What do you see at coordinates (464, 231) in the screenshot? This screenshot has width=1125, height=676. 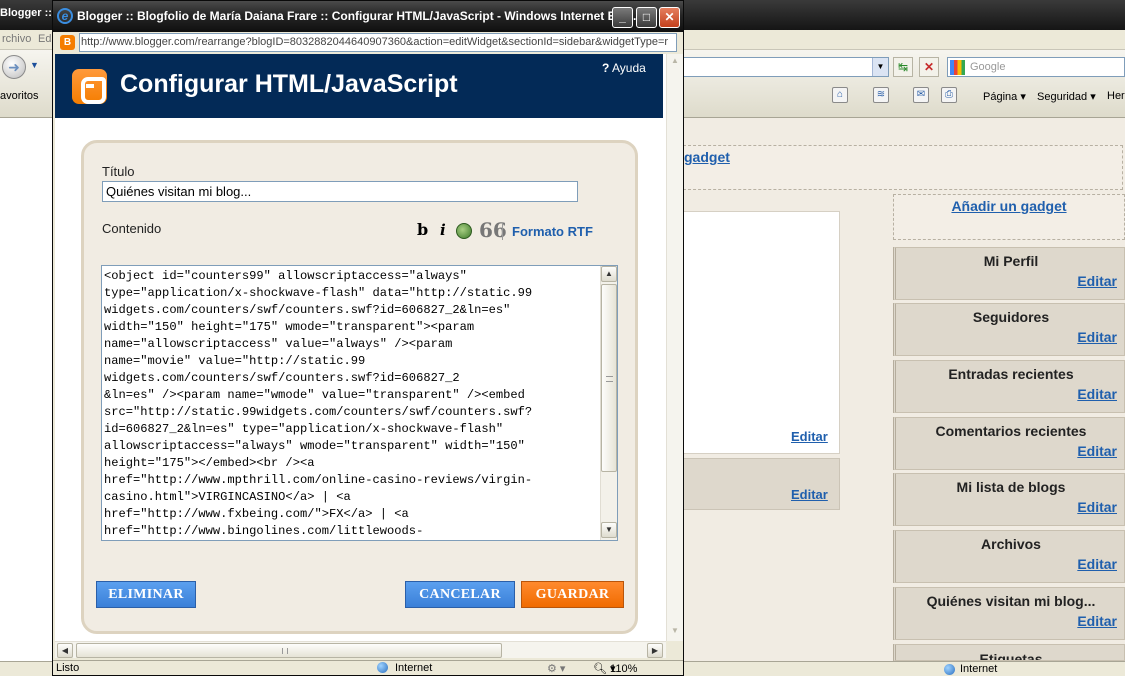 I see `link-icon` at bounding box center [464, 231].